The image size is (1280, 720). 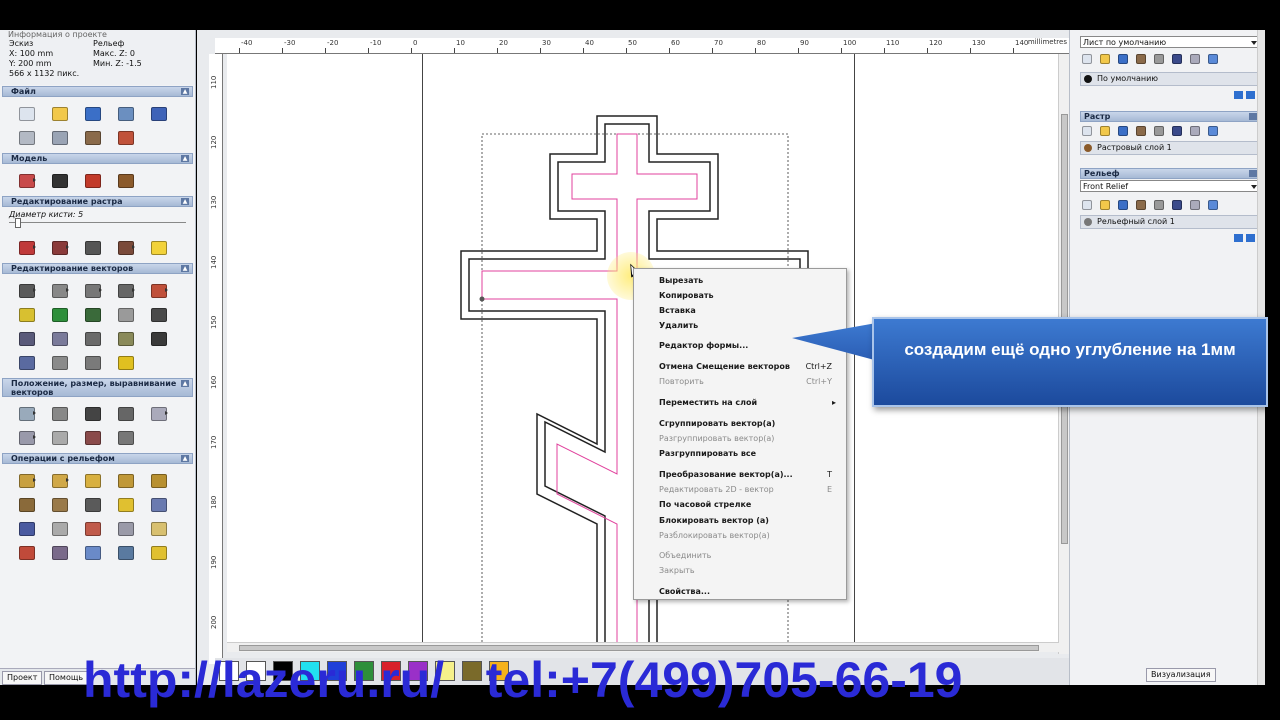 I want to click on relief-delete-icon, so click(x=1213, y=205).